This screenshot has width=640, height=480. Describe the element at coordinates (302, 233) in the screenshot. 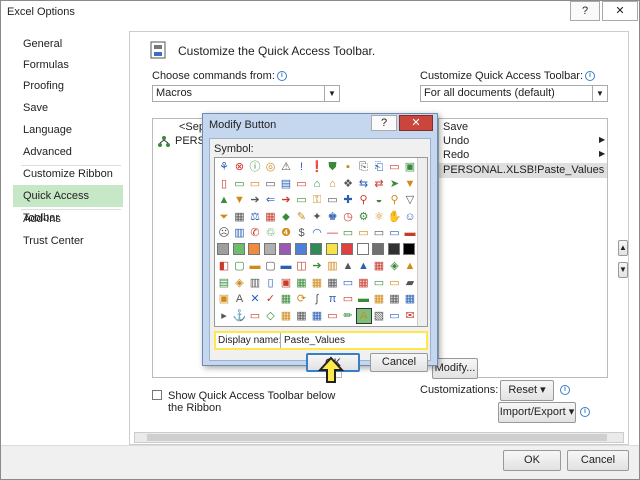

I see `symbol-icon: $` at that location.